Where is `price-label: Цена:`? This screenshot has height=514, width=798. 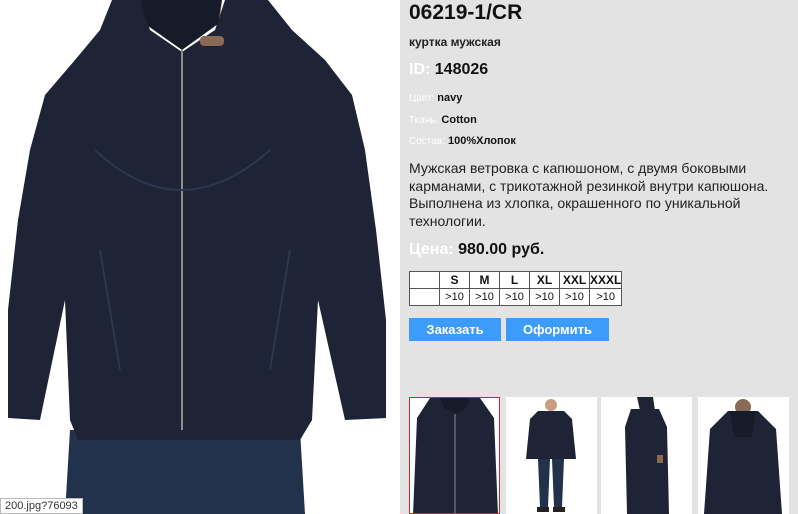
price-label: Цена: is located at coordinates (431, 249).